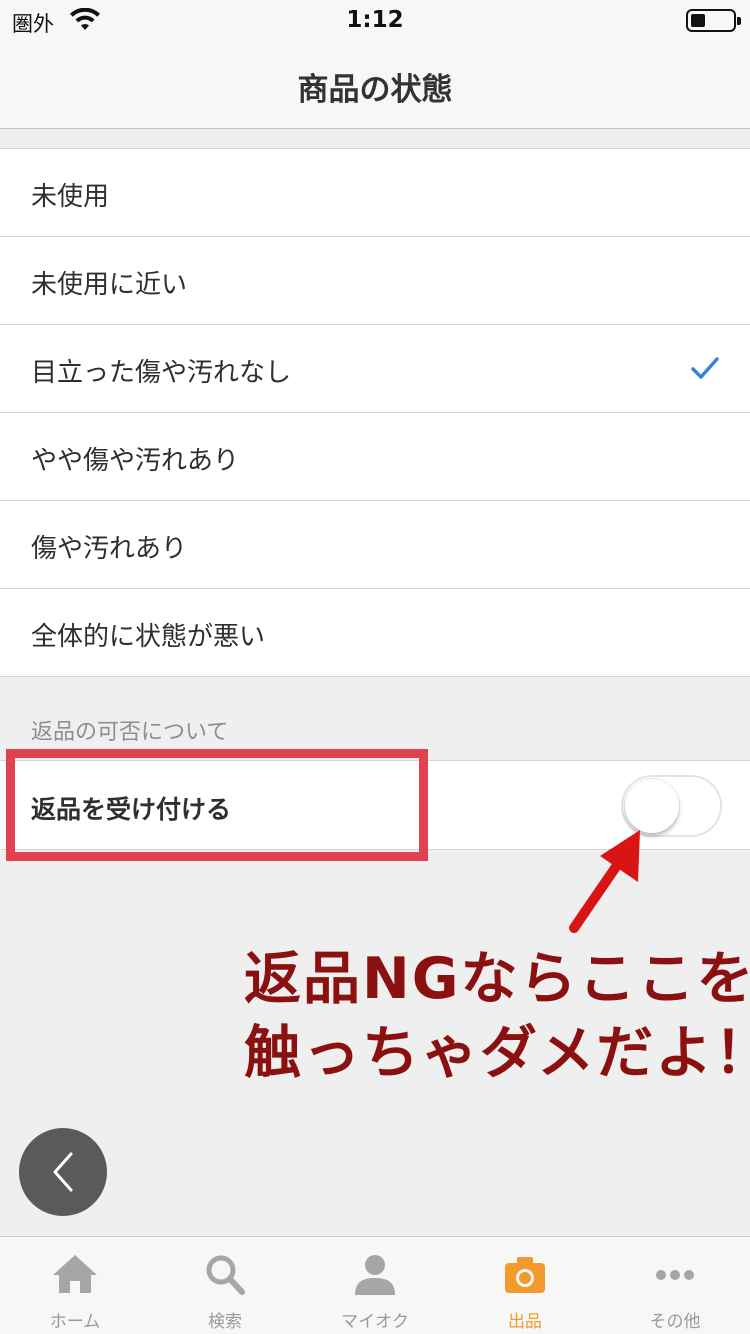 This screenshot has width=750, height=1334. I want to click on highlight-box, so click(217, 805).